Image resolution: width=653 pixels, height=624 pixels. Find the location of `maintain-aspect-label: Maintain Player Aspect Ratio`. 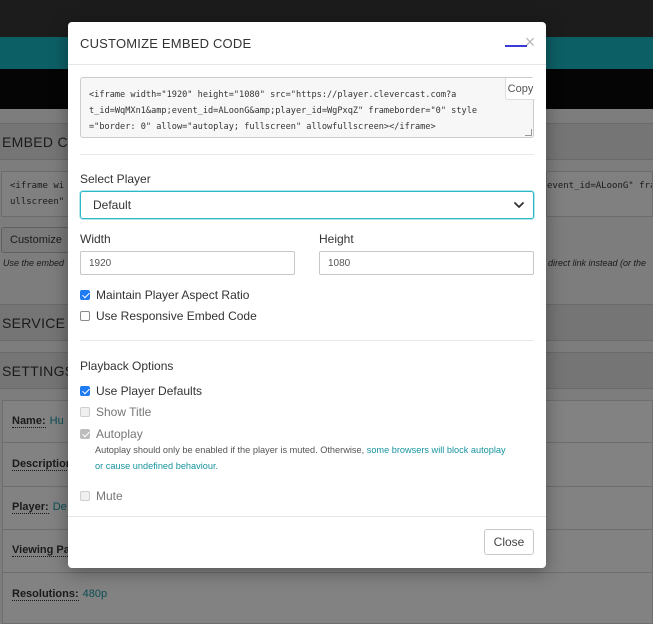

maintain-aspect-label: Maintain Player Aspect Ratio is located at coordinates (173, 295).